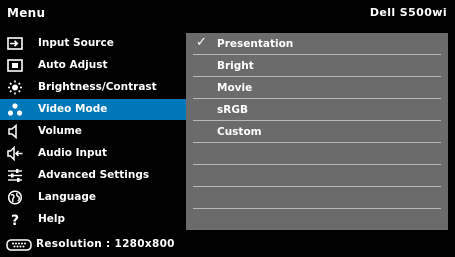 Image resolution: width=455 pixels, height=257 pixels. I want to click on monitor-connector-icon, so click(19, 245).